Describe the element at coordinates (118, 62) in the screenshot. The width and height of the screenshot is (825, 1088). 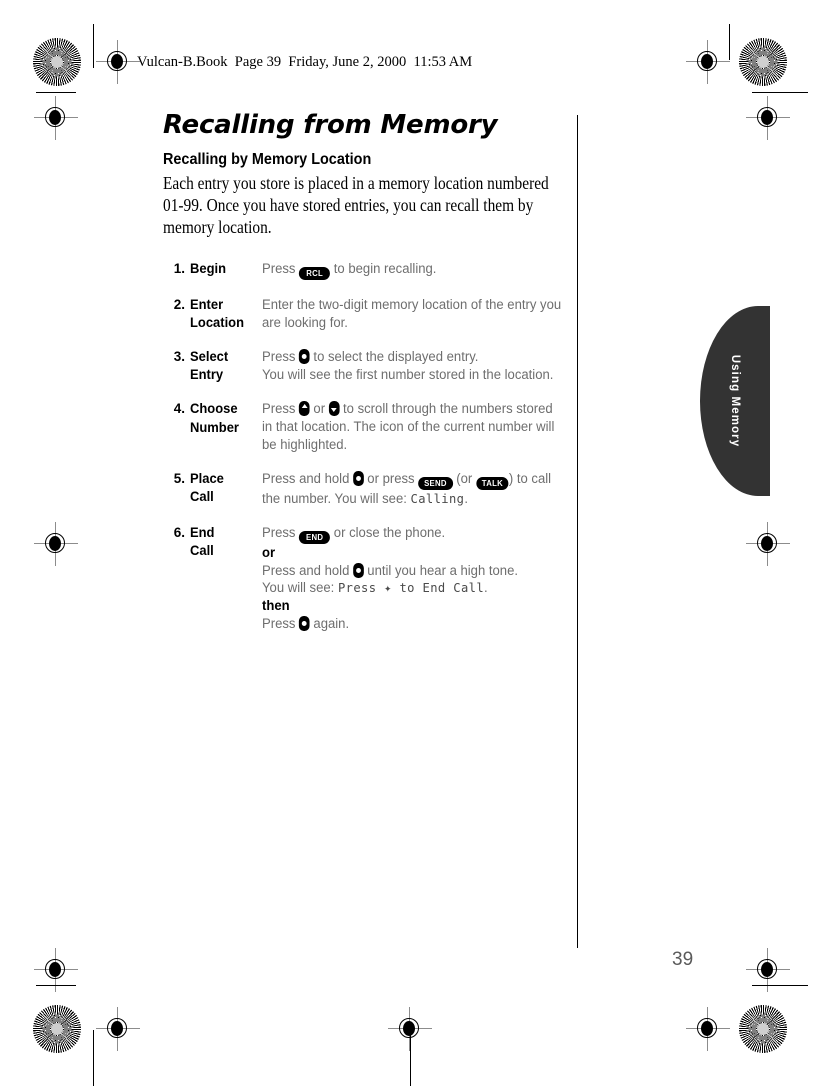
I see `registration-mark-top-left` at that location.